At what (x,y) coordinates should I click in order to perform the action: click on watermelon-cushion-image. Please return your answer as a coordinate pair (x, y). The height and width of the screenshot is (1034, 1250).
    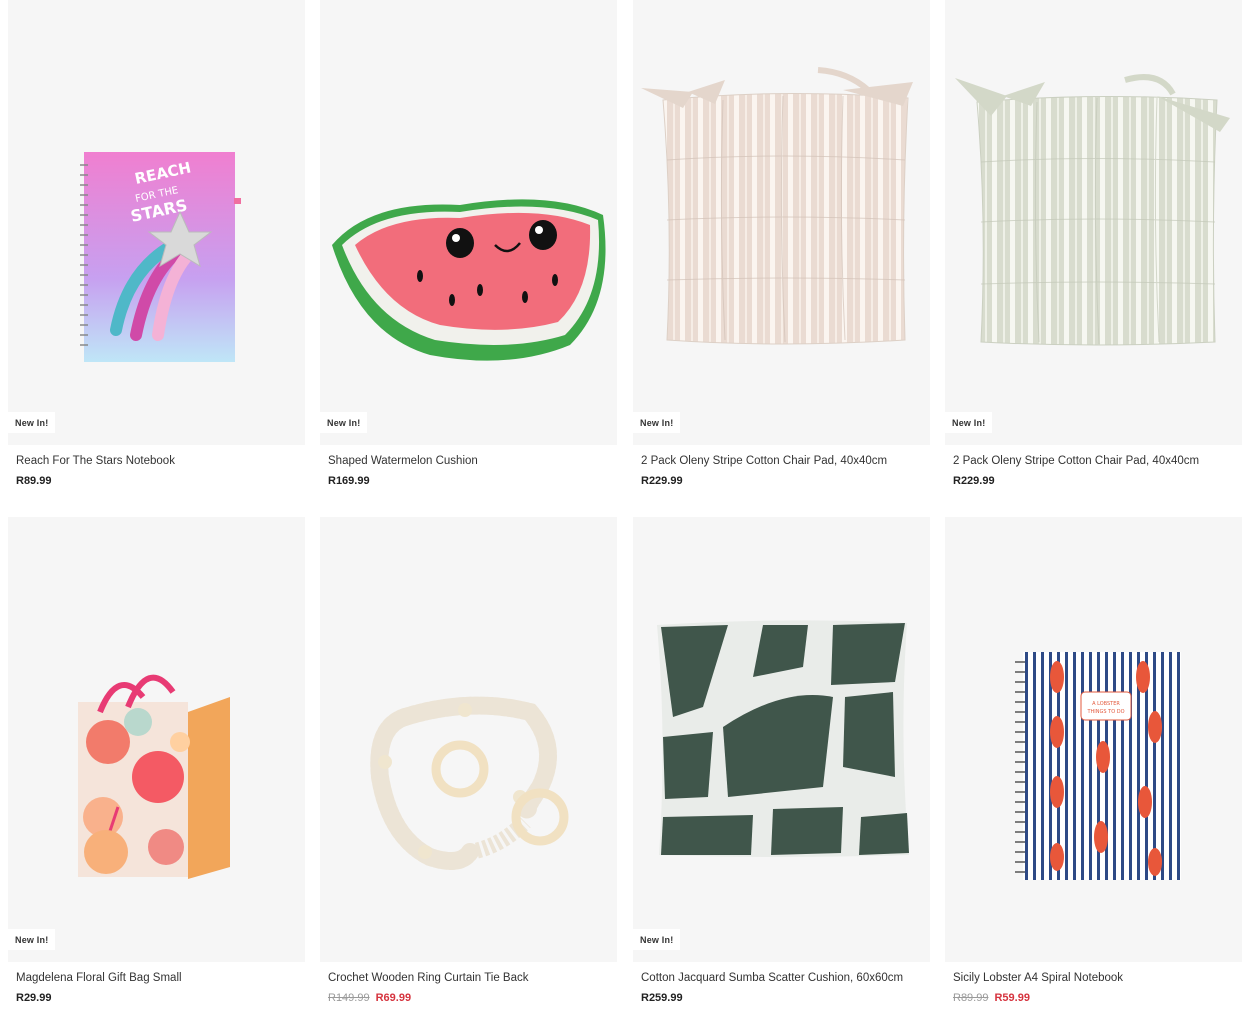
    Looking at the image, I should click on (469, 280).